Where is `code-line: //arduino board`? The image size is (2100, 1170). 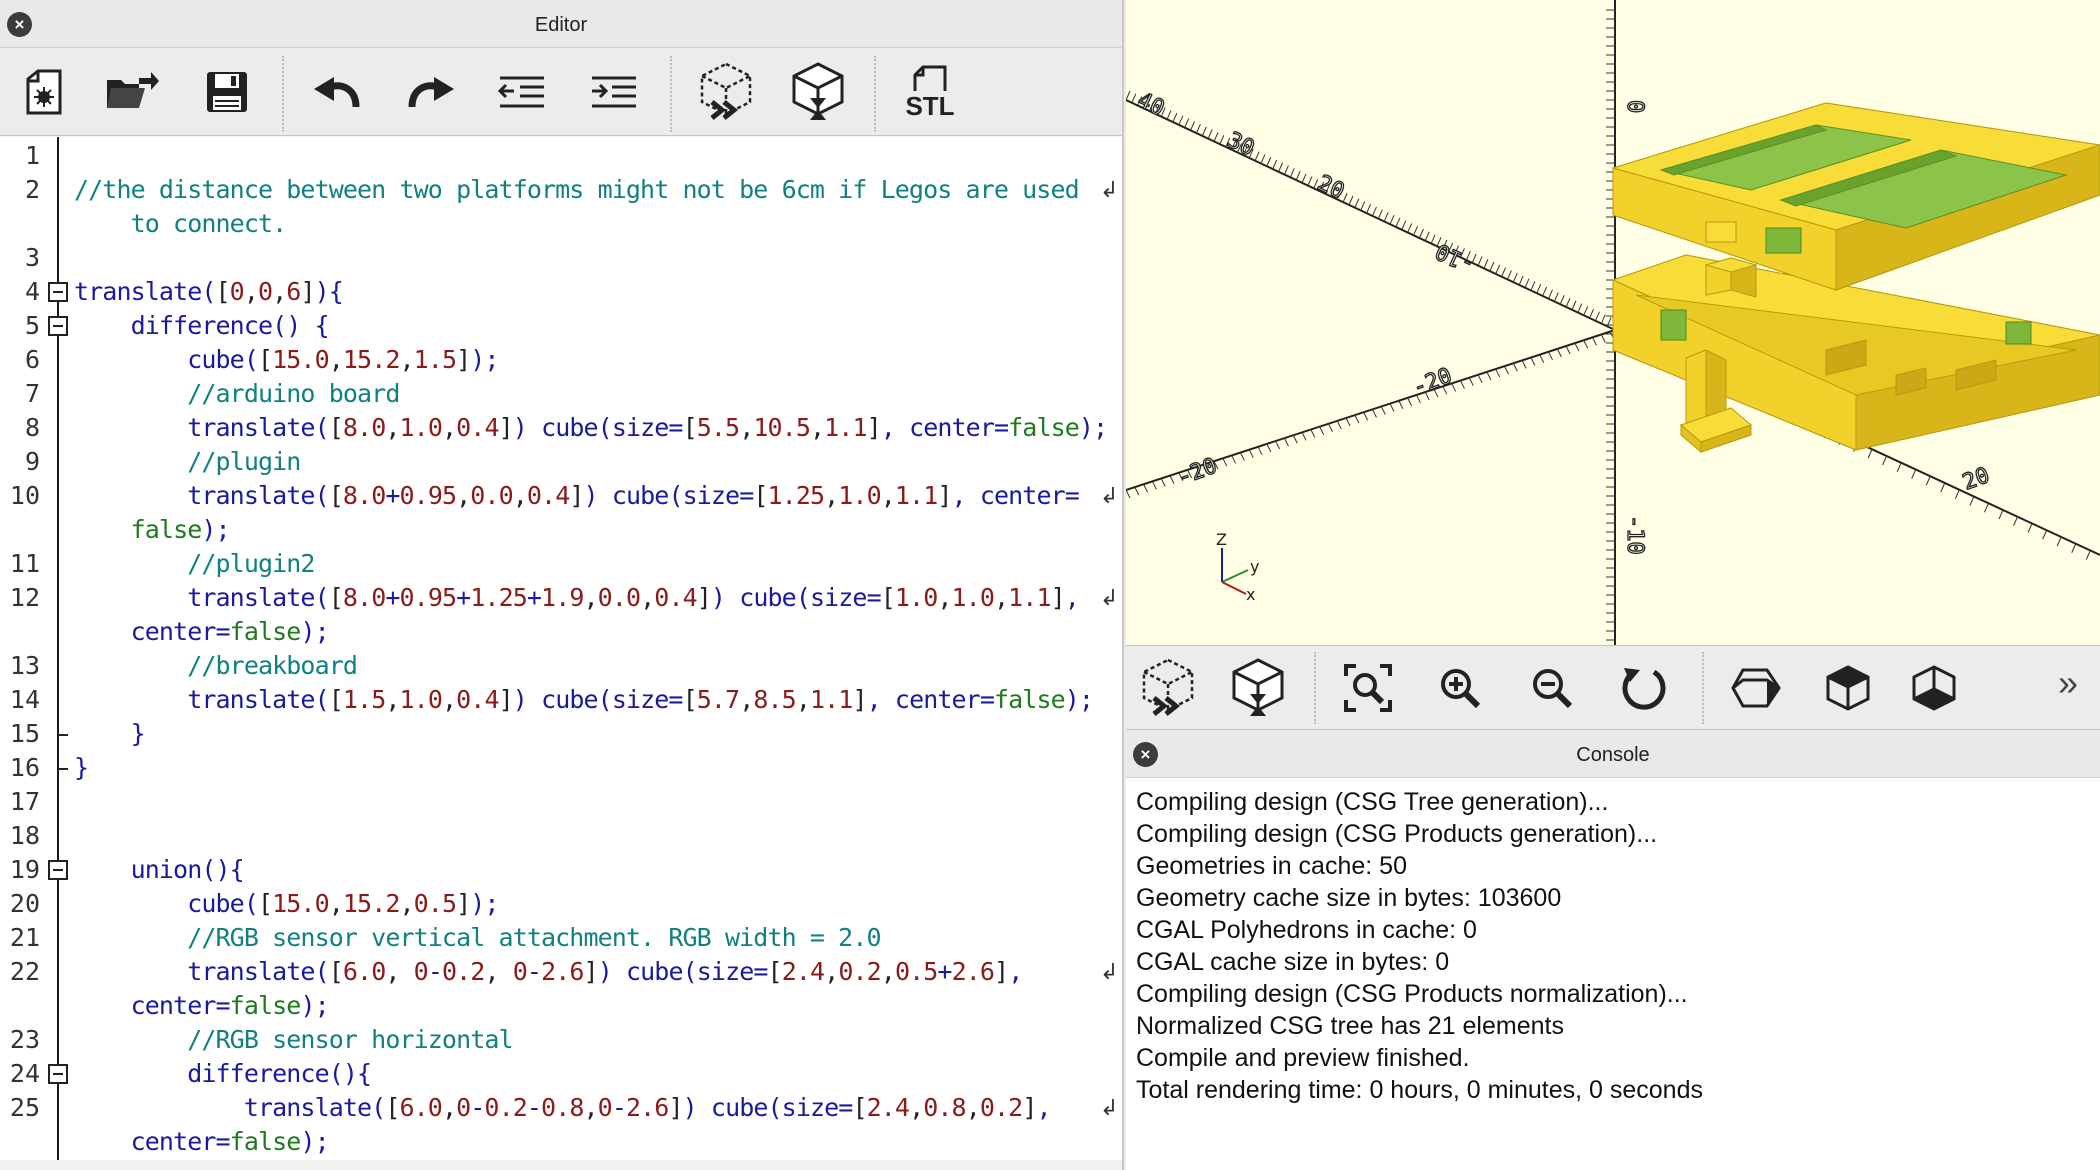
code-line: //arduino board is located at coordinates (237, 394).